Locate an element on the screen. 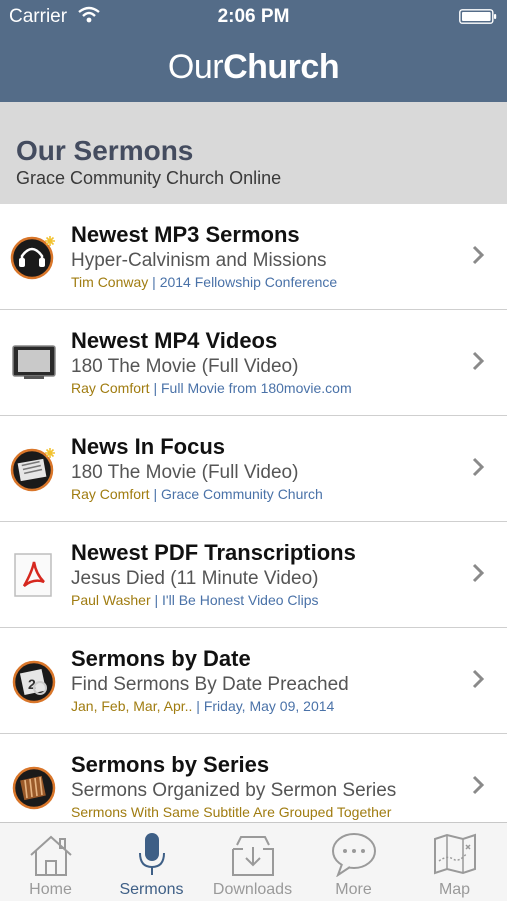 The width and height of the screenshot is (507, 901). item-title: News In Focus is located at coordinates (148, 446).